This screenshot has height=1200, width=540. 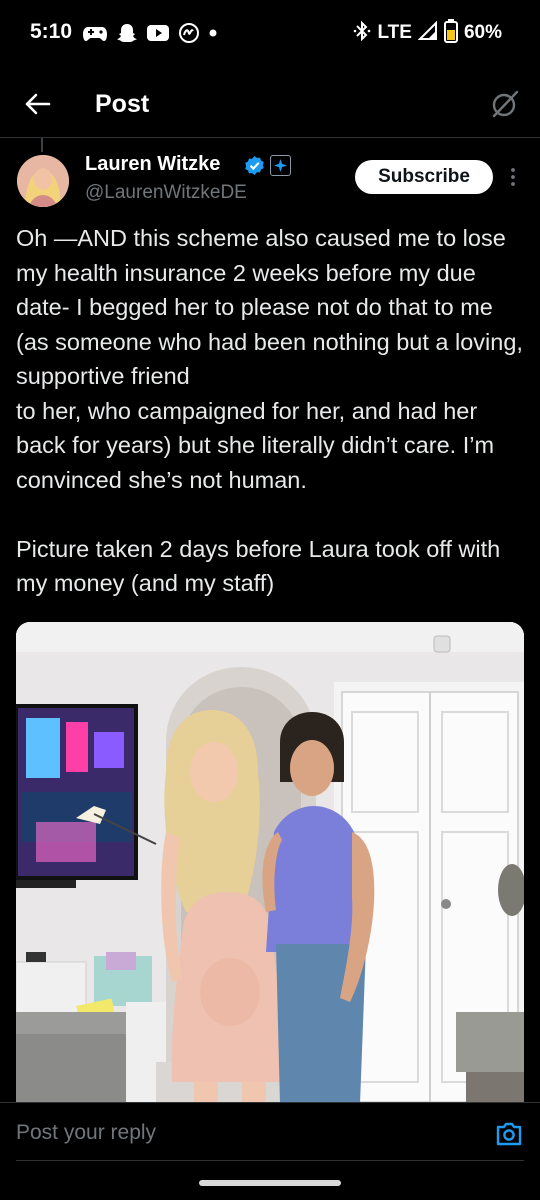 I want to click on reply-divider, so click(x=270, y=1160).